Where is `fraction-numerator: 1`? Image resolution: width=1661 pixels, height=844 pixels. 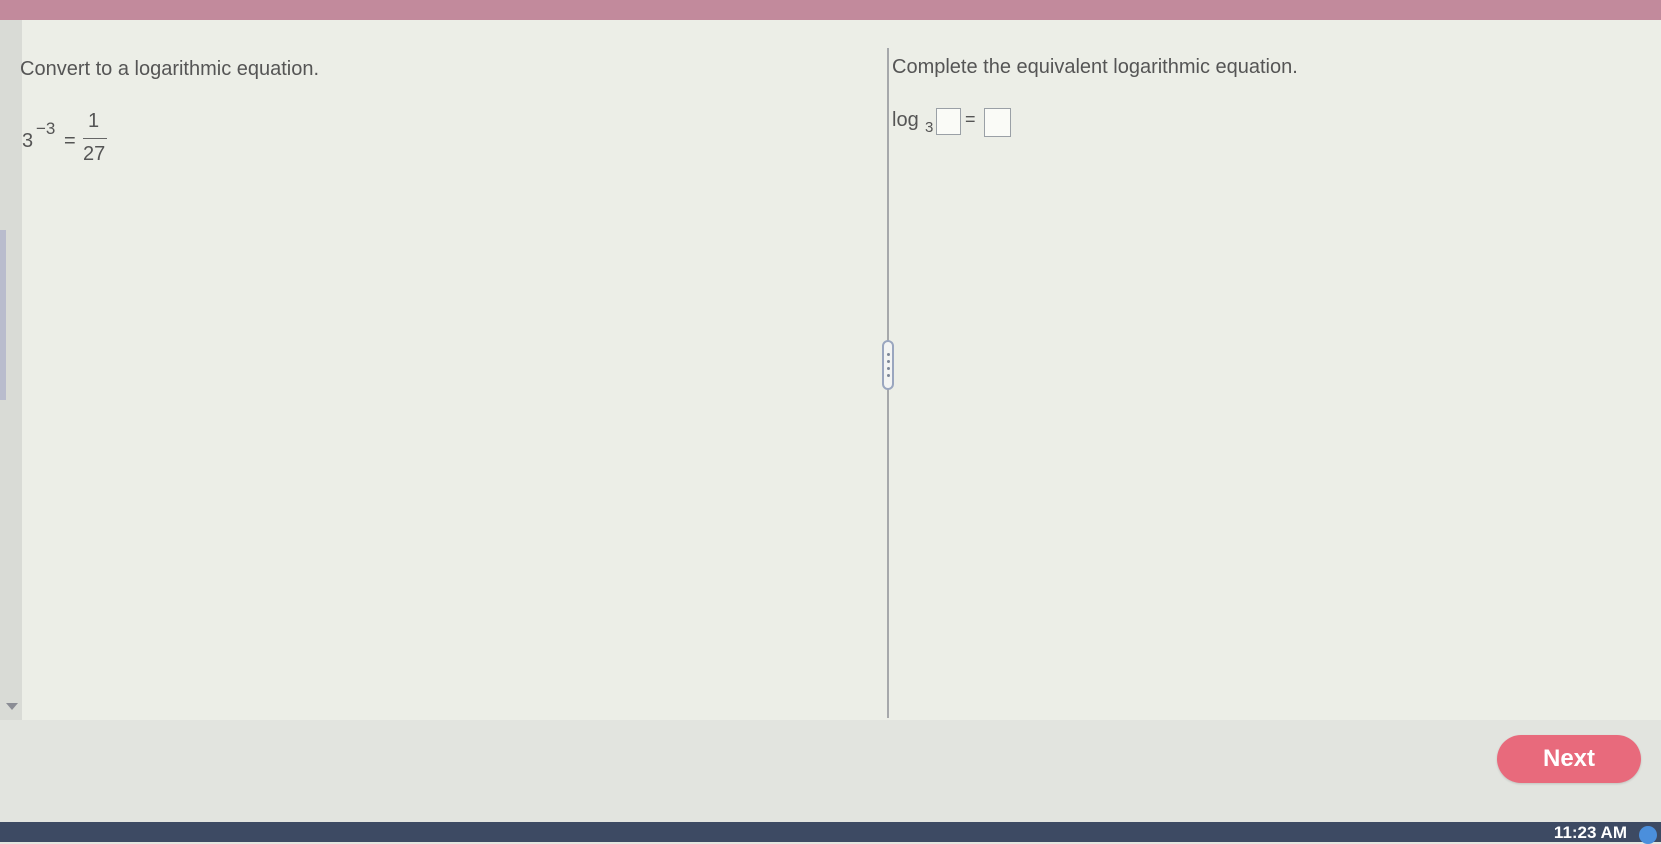
fraction-numerator: 1 is located at coordinates (94, 121).